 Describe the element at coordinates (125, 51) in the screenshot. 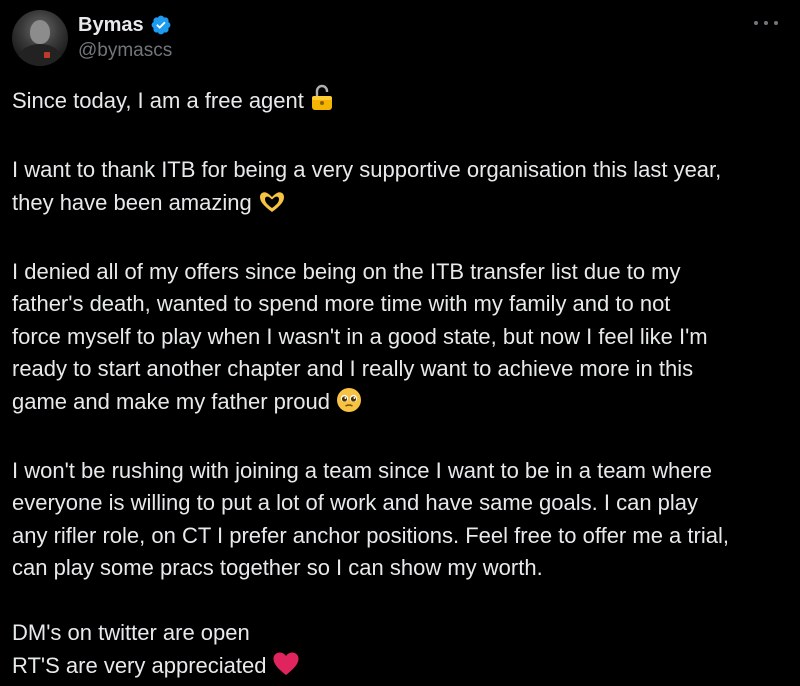

I see `author-handle: @bymascs` at that location.